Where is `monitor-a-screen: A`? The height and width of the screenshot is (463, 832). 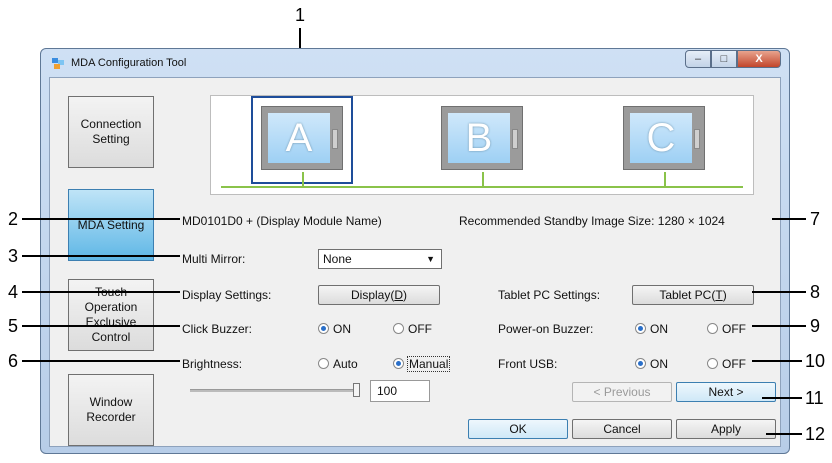
monitor-a-screen: A is located at coordinates (299, 138).